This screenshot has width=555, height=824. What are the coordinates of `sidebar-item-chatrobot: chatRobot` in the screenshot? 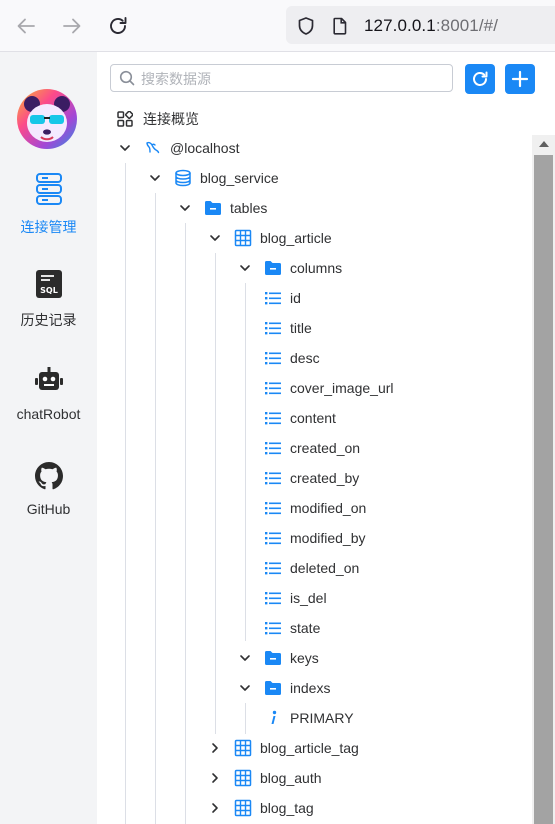 It's located at (48, 394).